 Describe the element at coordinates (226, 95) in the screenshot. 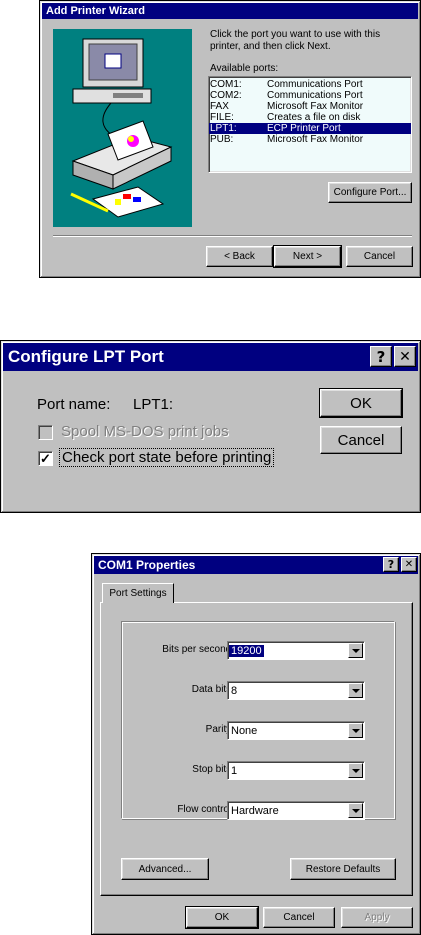

I see `port-name: COM2:` at that location.